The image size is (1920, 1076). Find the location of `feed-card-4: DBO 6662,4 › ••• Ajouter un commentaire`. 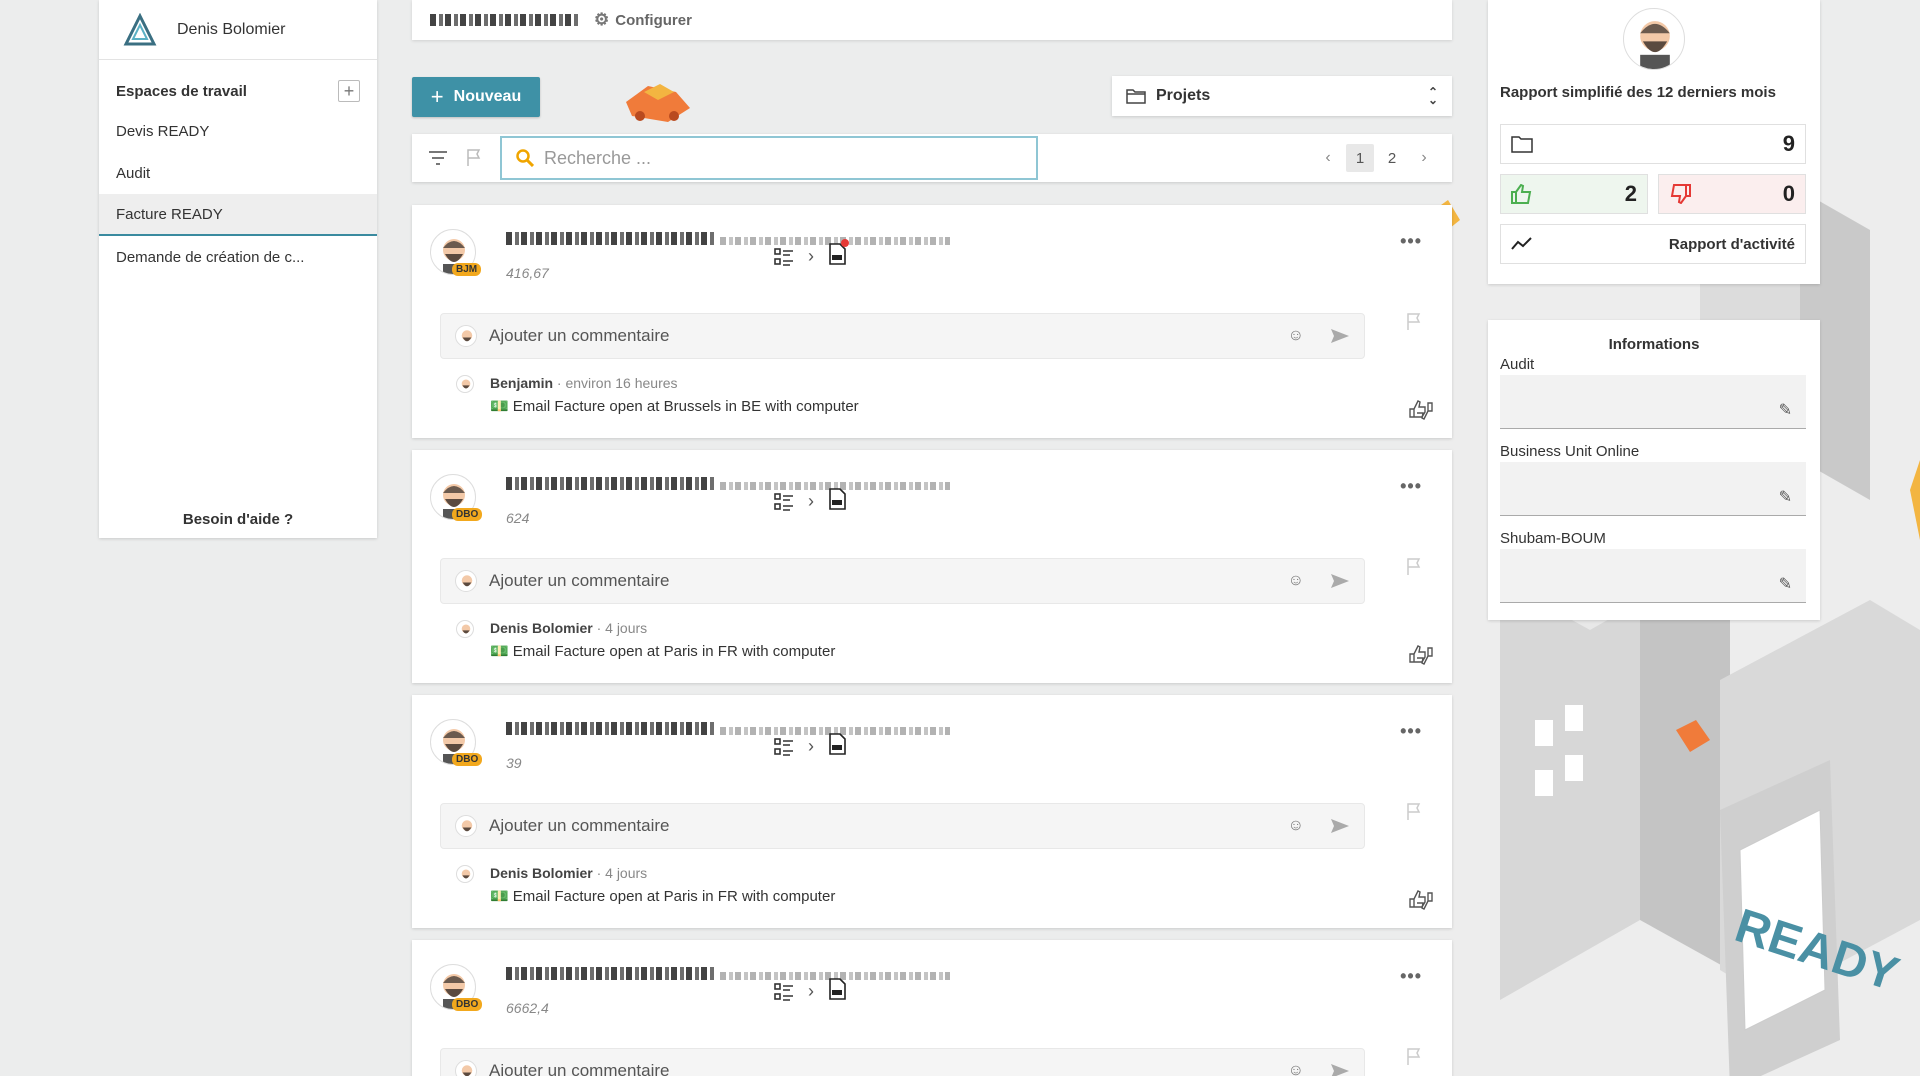

feed-card-4: DBO 6662,4 › ••• Ajouter un commentaire is located at coordinates (932, 1008).